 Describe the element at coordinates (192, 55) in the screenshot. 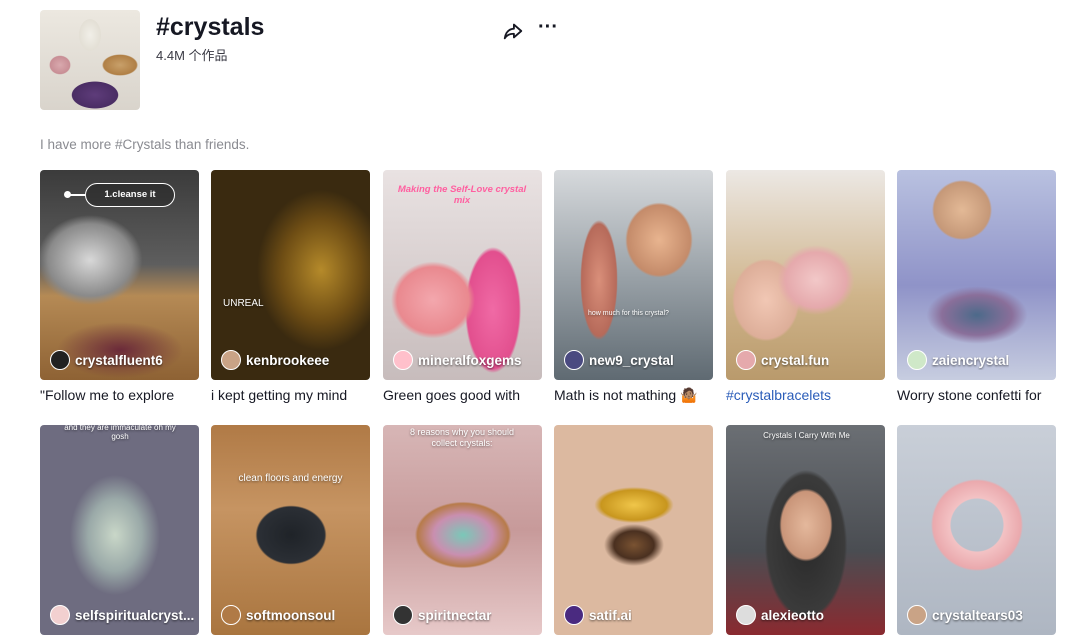

I see `video-count: 4.4M 个作品` at that location.